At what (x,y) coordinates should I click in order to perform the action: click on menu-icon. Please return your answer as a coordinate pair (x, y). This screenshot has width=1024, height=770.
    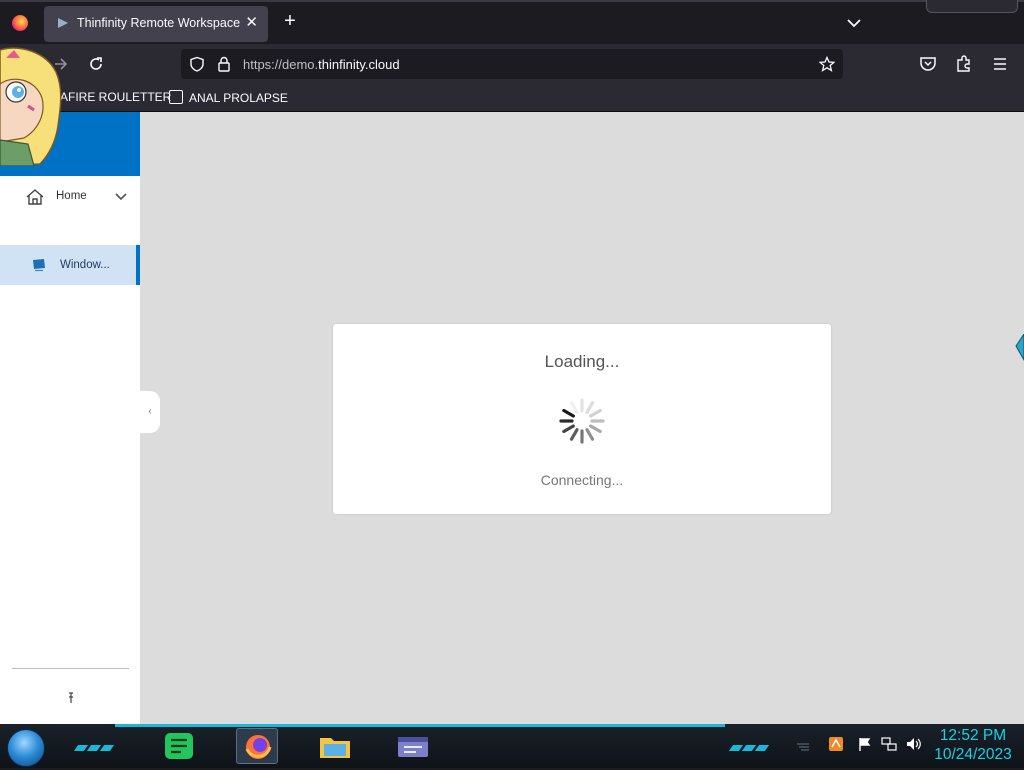
    Looking at the image, I should click on (1000, 64).